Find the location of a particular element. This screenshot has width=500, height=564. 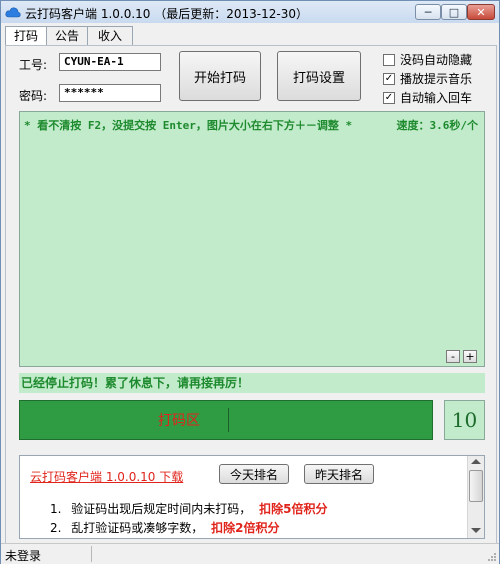

checkbox-label: 播放提示音乐 is located at coordinates (436, 79).